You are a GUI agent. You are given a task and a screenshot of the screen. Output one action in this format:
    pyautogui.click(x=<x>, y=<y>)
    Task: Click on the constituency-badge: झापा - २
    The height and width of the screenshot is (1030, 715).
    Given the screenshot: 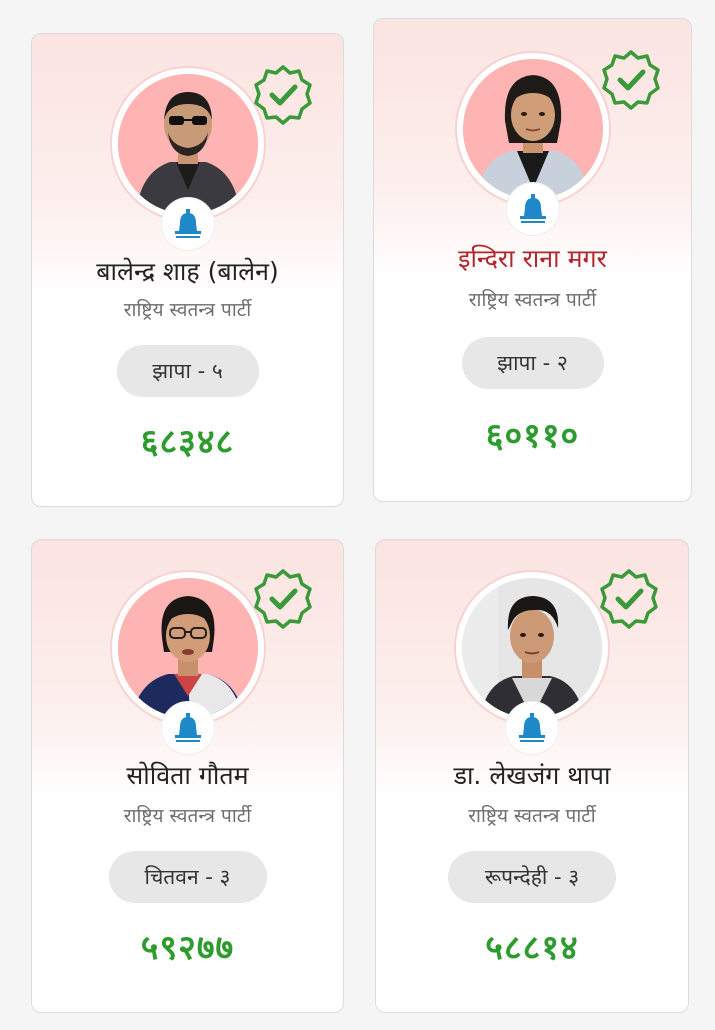 What is the action you would take?
    pyautogui.click(x=532, y=363)
    